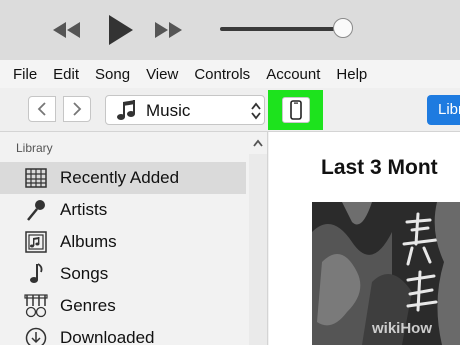 The width and height of the screenshot is (460, 345). Describe the element at coordinates (168, 110) in the screenshot. I see `media-type-label: Music` at that location.